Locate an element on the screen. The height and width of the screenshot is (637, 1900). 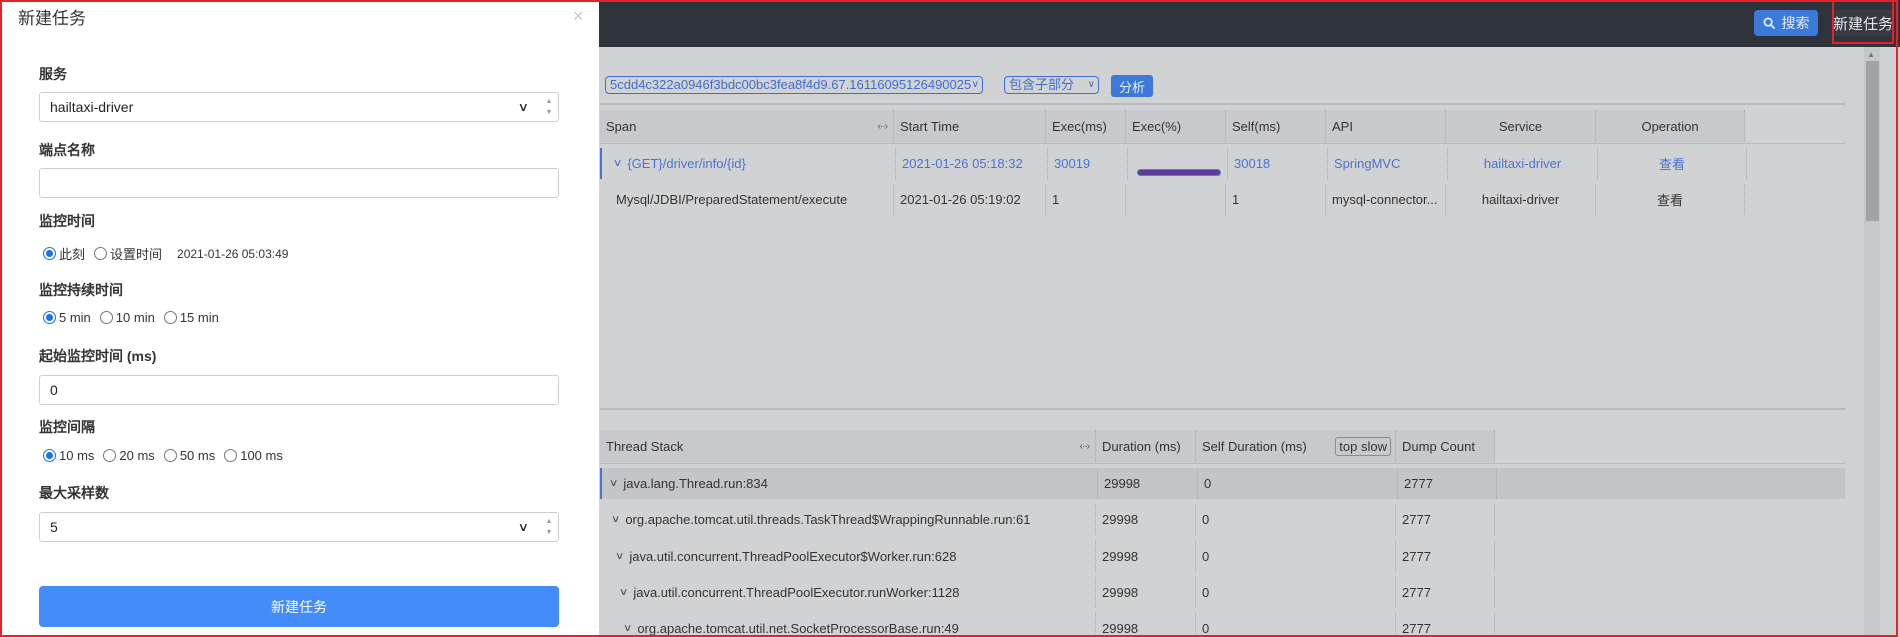
thread-row: ∨ java.lang.Thread.run:834 29998 0 2777 is located at coordinates (1222, 483).